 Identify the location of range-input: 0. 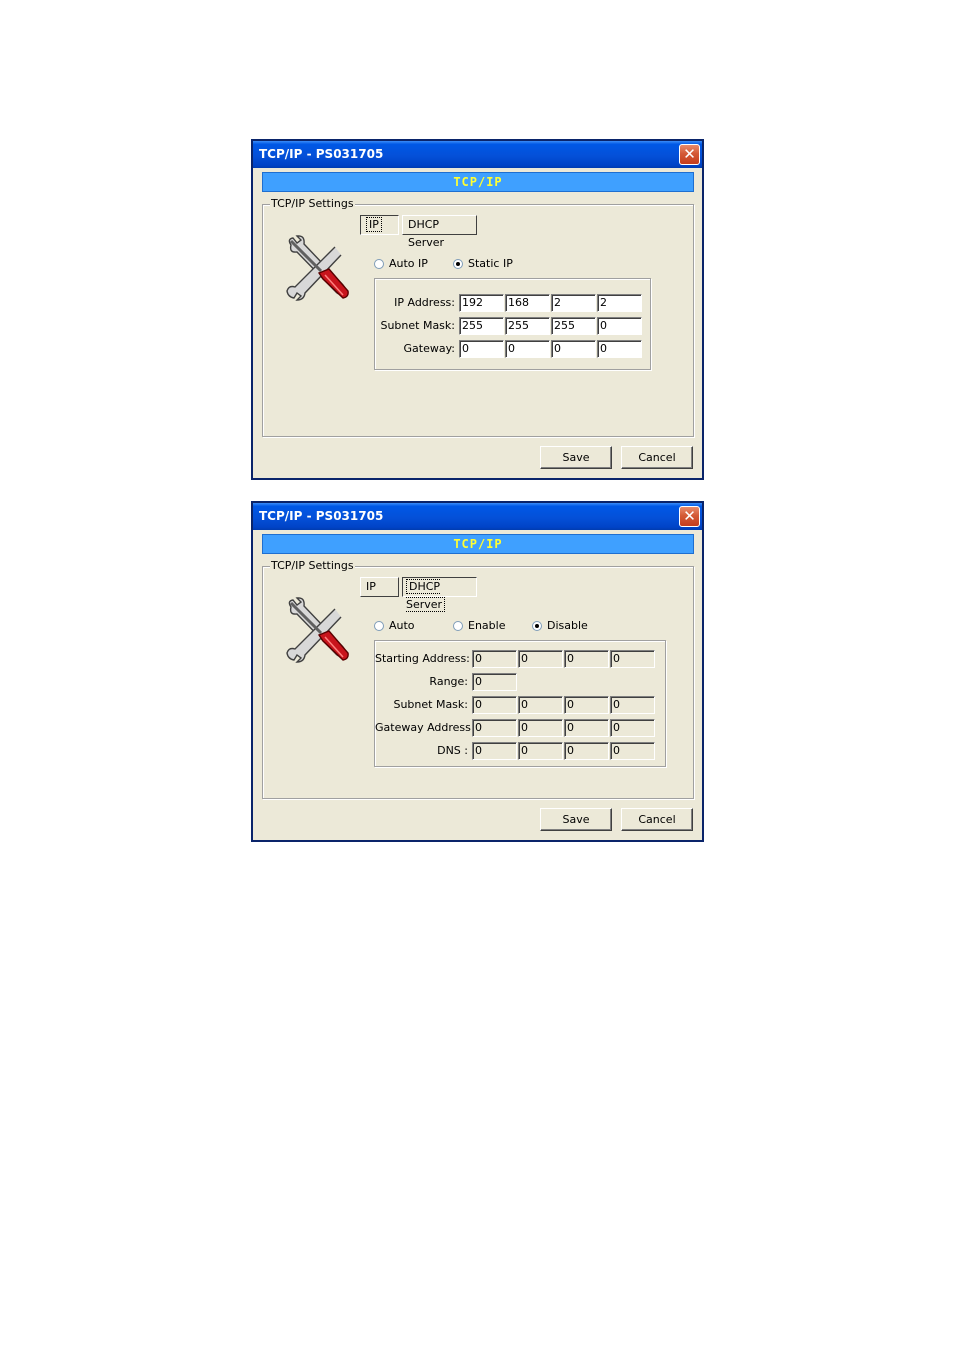
(494, 682).